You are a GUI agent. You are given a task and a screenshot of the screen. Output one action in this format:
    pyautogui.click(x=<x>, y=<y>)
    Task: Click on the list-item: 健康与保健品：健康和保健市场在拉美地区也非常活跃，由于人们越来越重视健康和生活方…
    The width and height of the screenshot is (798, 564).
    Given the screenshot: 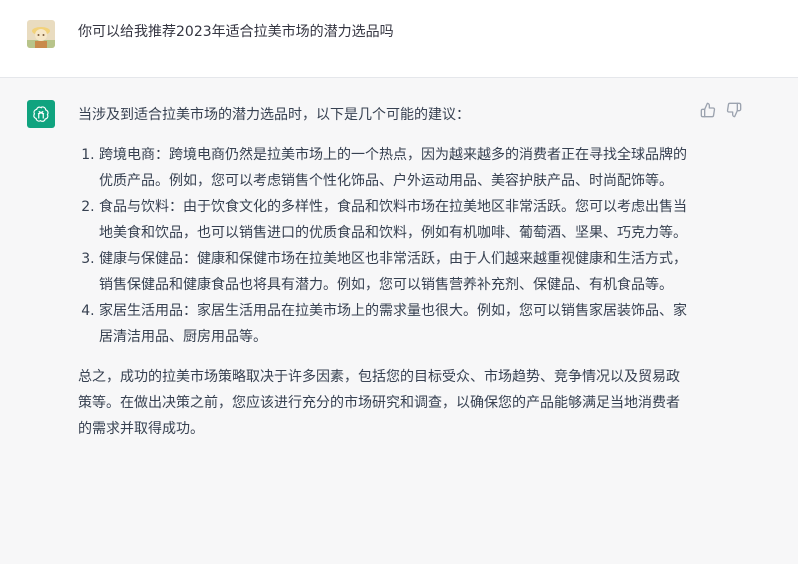 What is the action you would take?
    pyautogui.click(x=394, y=272)
    